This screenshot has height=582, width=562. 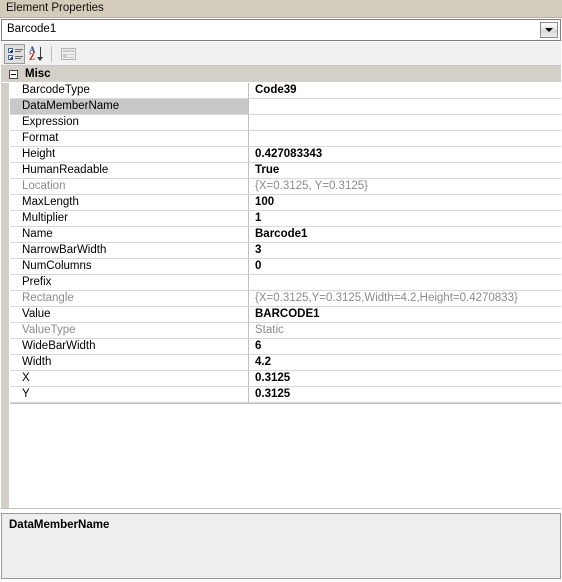 I want to click on property-row: Height 0.427083343, so click(x=285, y=155).